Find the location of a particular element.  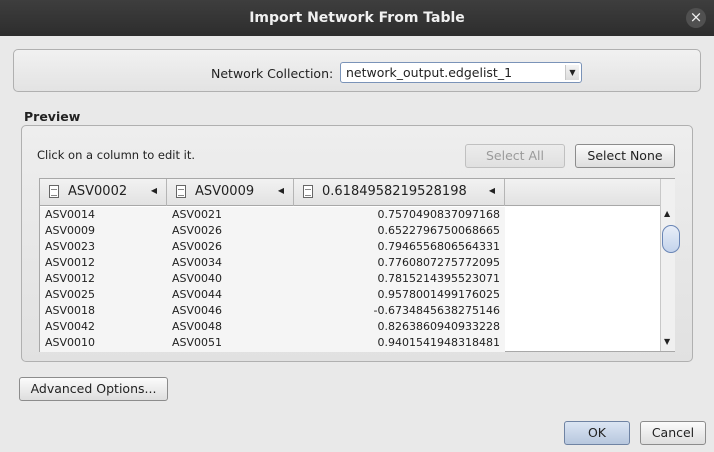

table-row: ASV0023 ASV0026 0.7946556806564331 is located at coordinates (350, 247).